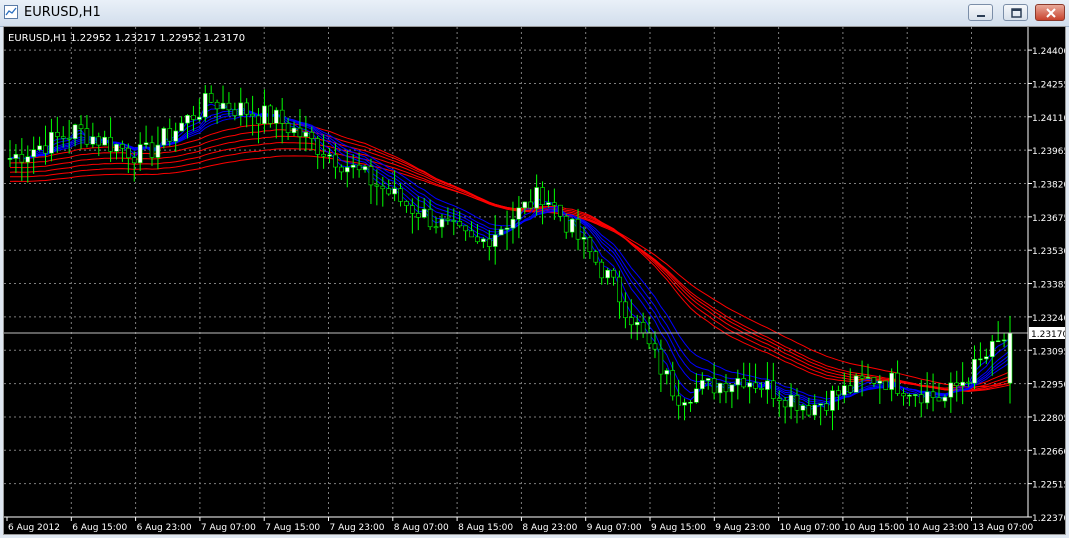  Describe the element at coordinates (11, 12) in the screenshot. I see `chart-window-icon` at that location.